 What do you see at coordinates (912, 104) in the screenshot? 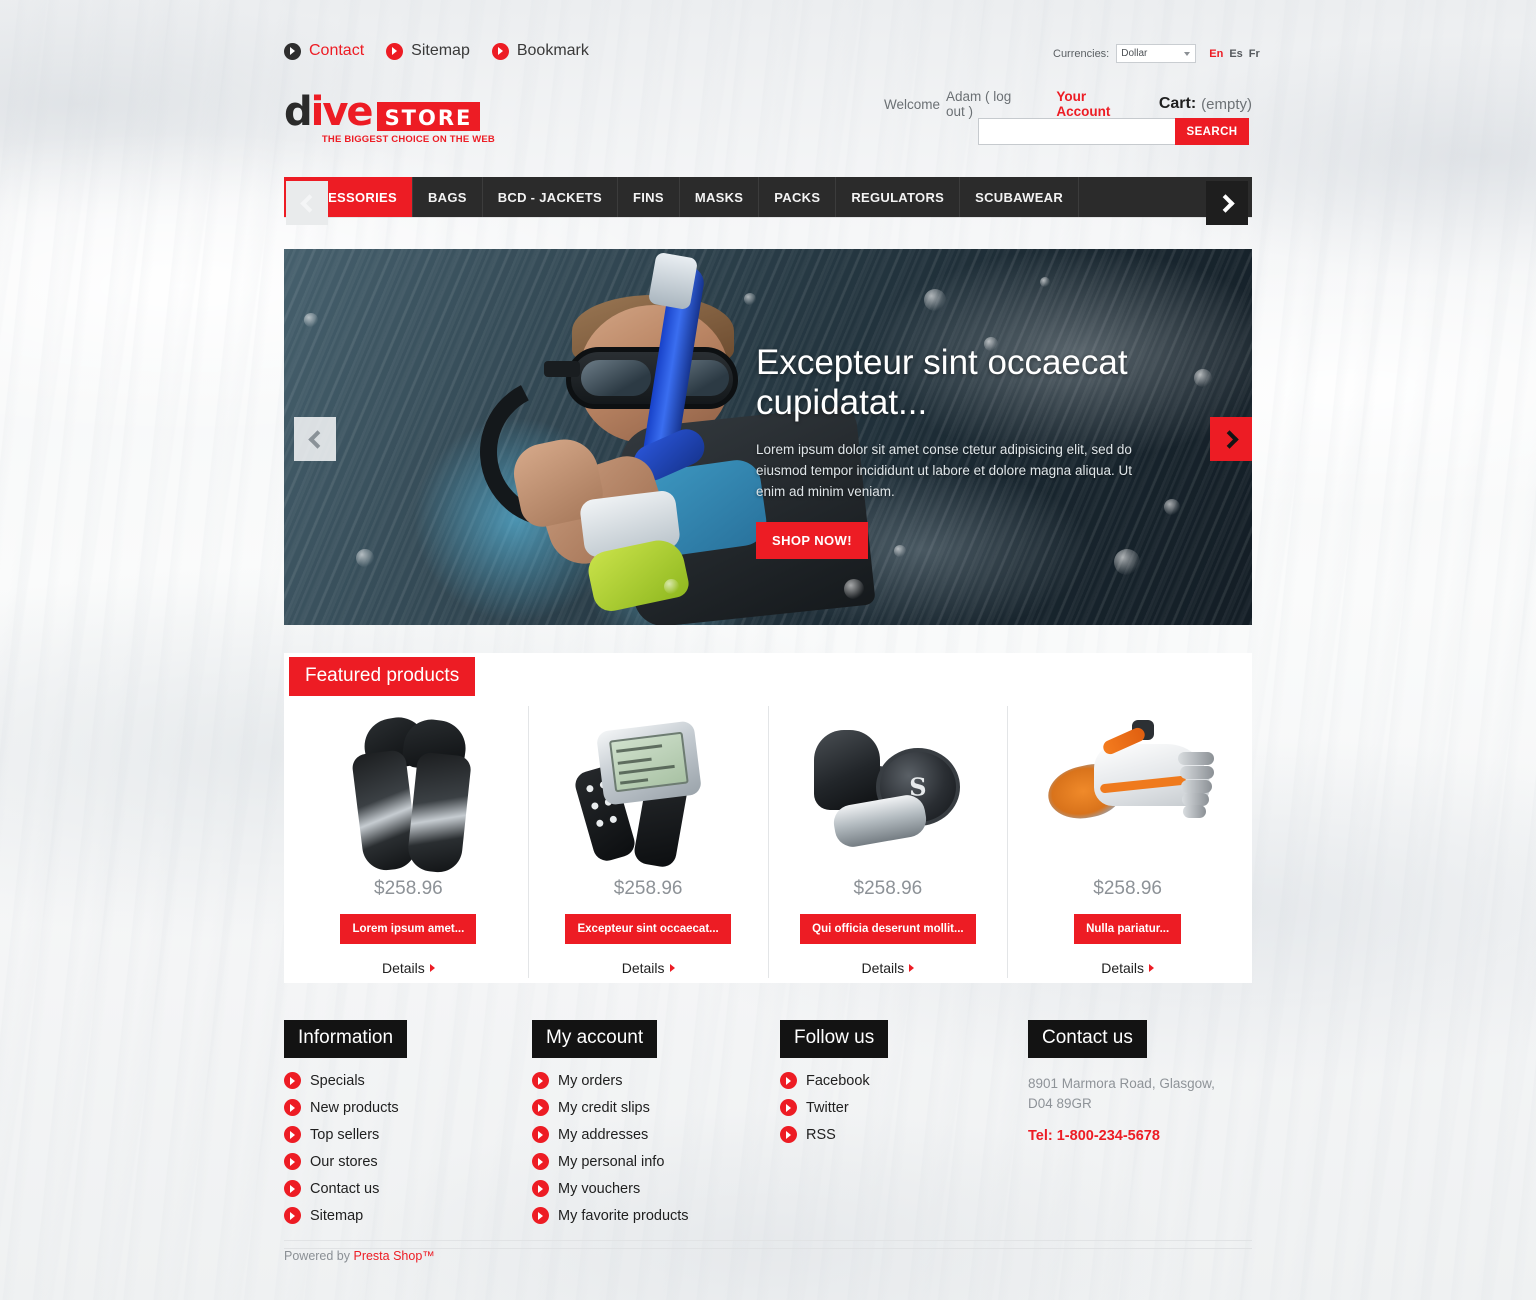
I see `welcome-text: Welcome` at bounding box center [912, 104].